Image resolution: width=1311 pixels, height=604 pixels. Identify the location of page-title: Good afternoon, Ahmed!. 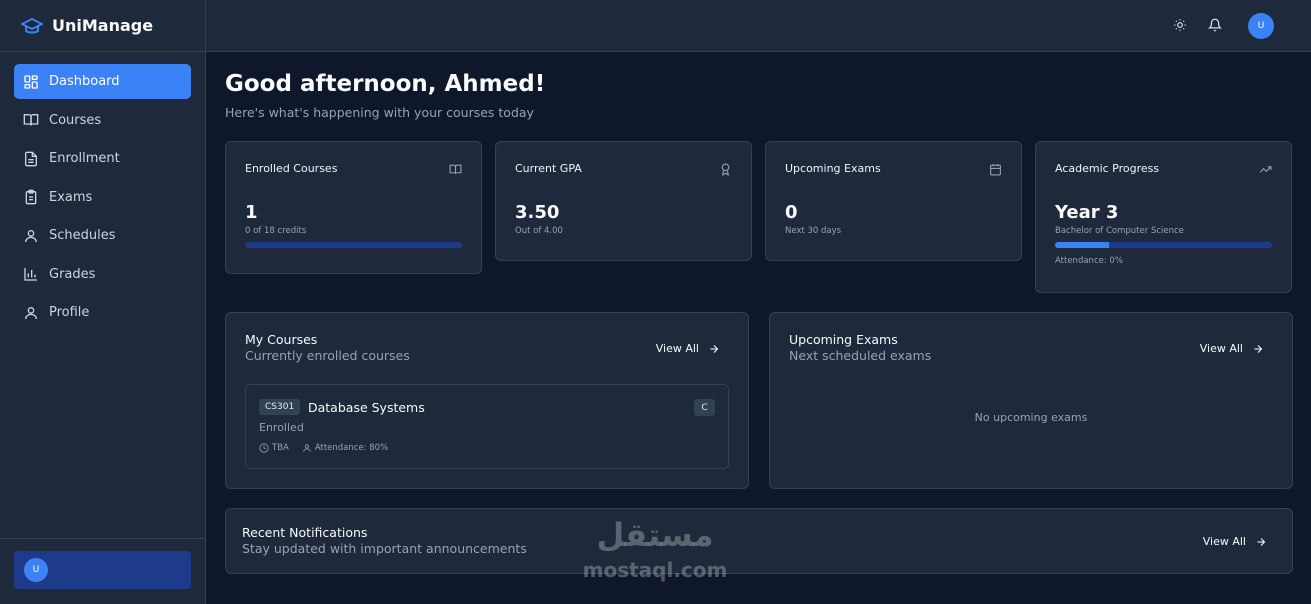
(385, 84).